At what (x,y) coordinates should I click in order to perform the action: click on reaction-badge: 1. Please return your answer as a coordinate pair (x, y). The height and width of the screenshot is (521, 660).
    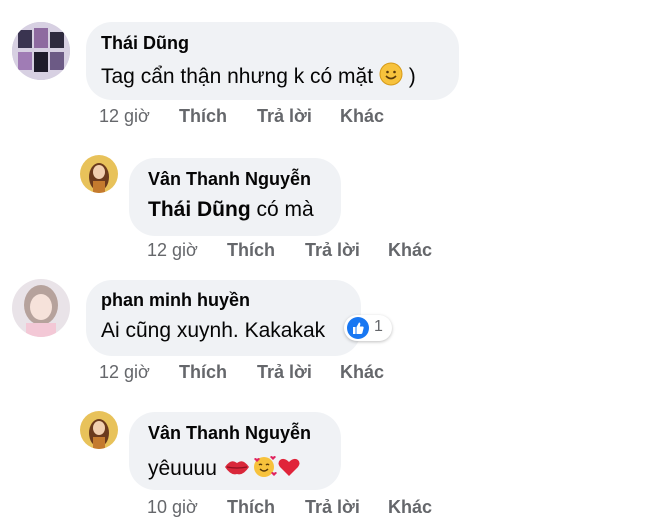
    Looking at the image, I should click on (368, 328).